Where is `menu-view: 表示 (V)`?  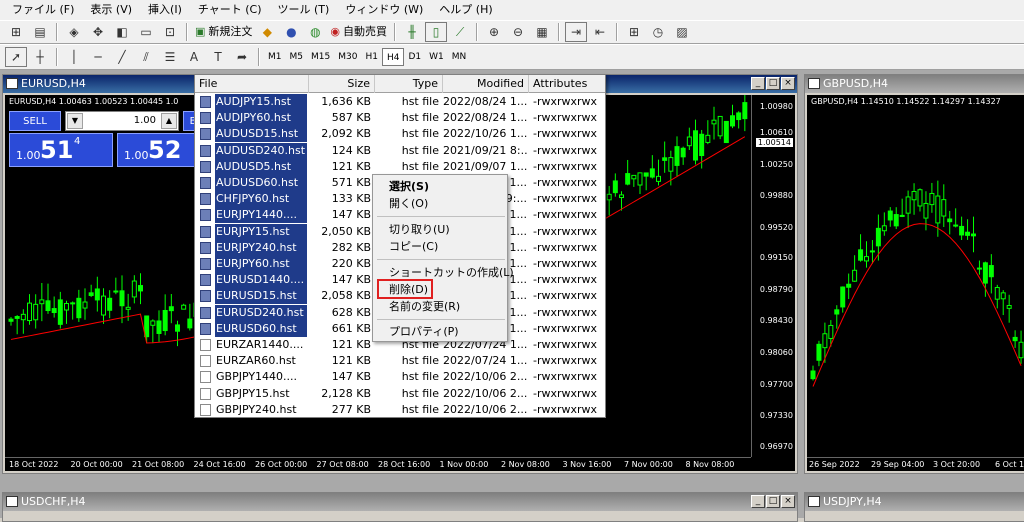 menu-view: 表示 (V) is located at coordinates (111, 10).